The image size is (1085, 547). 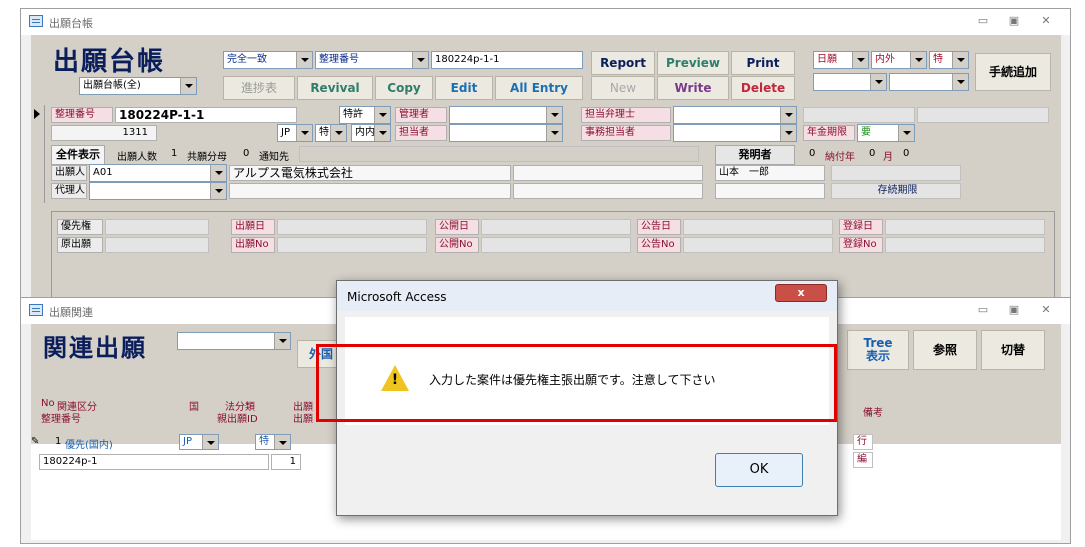 I want to click on tanto-select, so click(x=506, y=133).